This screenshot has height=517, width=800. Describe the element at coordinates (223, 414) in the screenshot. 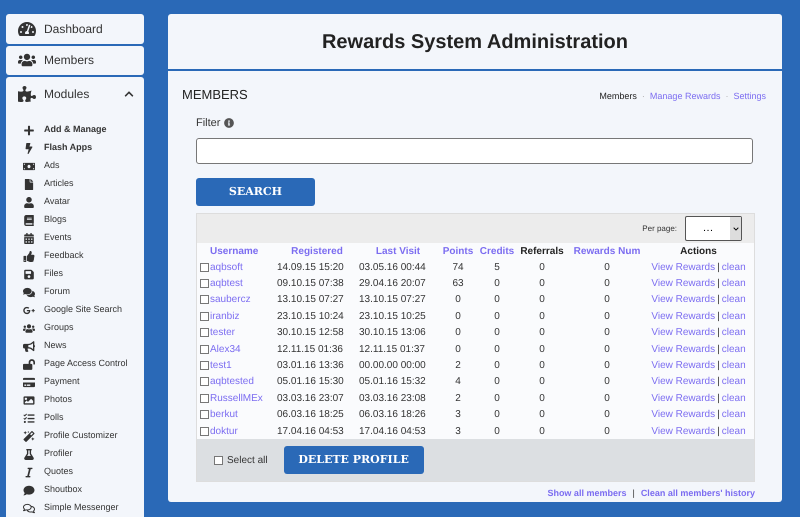

I see `username-link: berkut` at that location.